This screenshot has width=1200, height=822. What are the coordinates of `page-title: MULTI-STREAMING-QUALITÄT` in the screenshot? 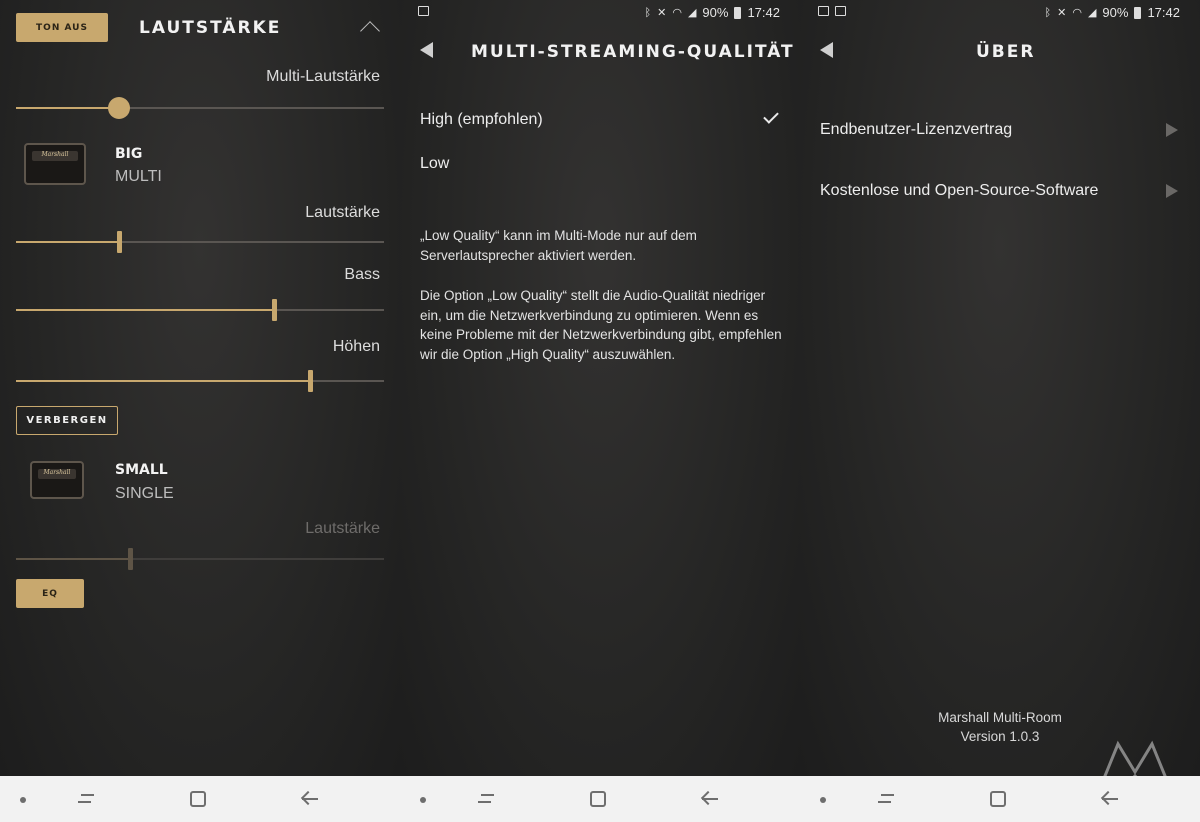 It's located at (633, 52).